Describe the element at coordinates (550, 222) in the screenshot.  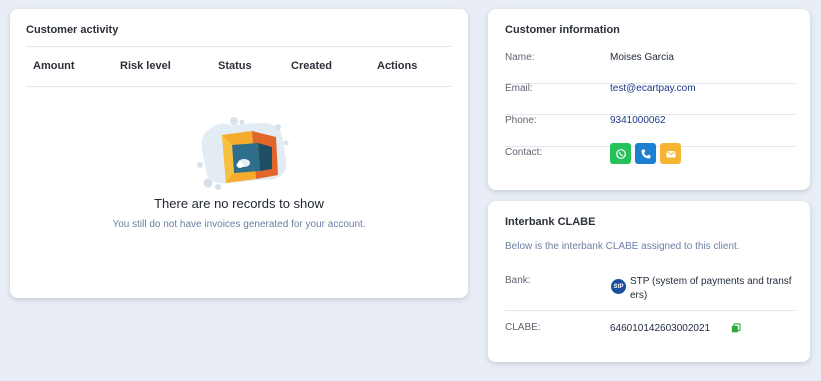
I see `interbank-clabe-title: Interbank CLABE` at that location.